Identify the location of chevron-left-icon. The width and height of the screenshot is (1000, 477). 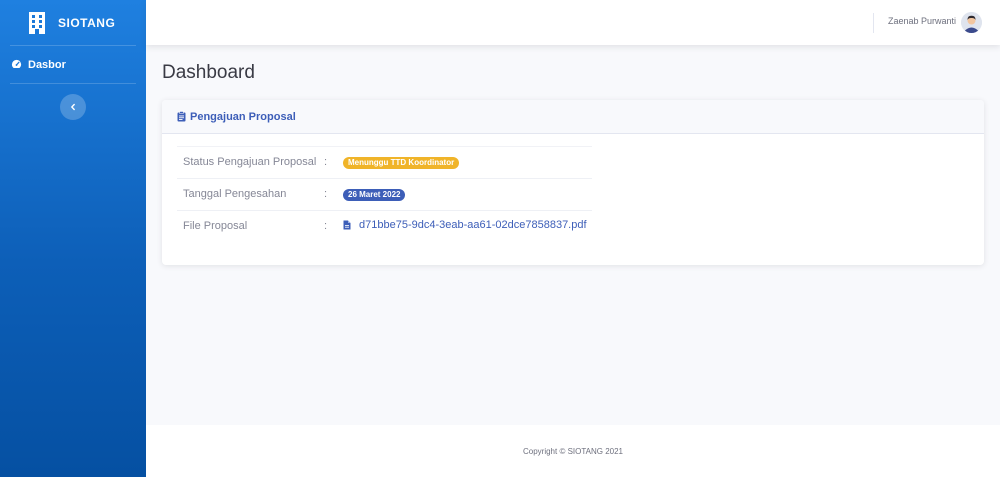
(73, 107).